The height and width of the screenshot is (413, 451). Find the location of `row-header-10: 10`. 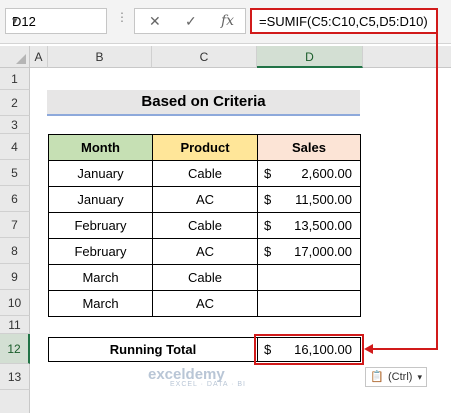

row-header-10: 10 is located at coordinates (15, 303).